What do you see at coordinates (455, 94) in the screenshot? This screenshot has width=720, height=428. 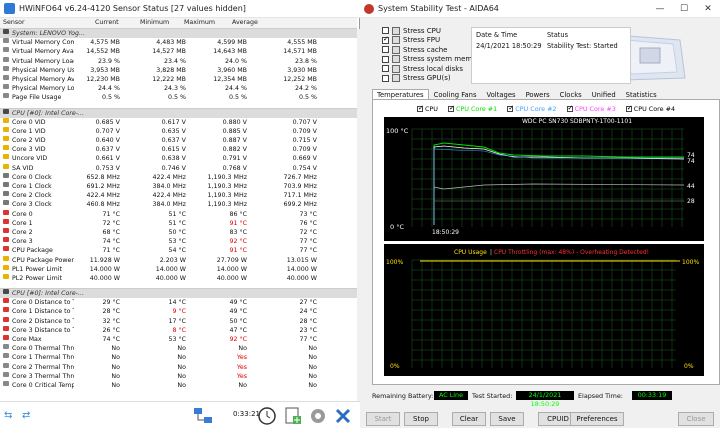 I see `tab-cooling-fans: Cooling Fans` at bounding box center [455, 94].